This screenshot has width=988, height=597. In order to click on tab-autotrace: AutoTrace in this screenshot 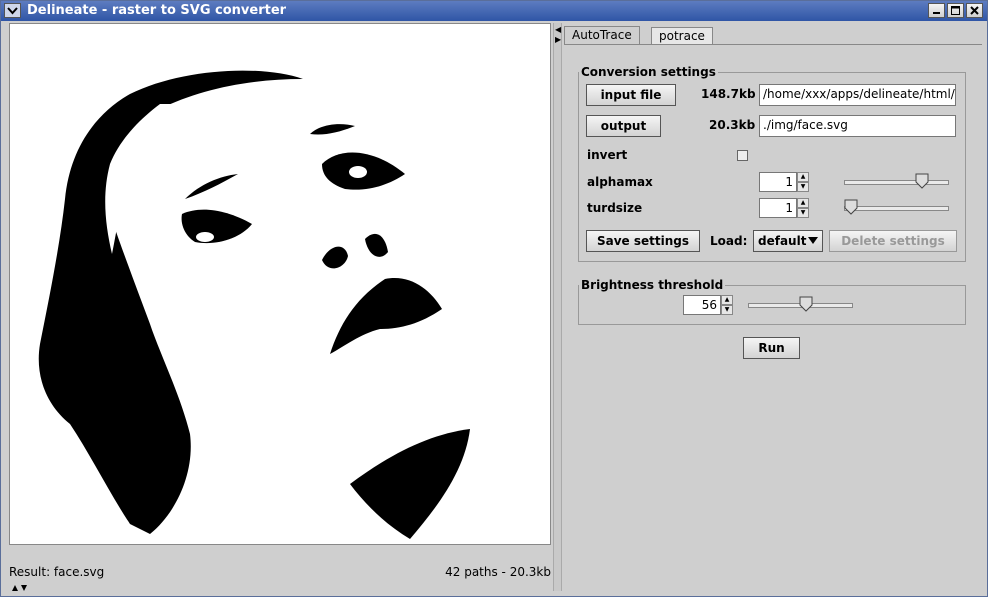, I will do `click(602, 35)`.